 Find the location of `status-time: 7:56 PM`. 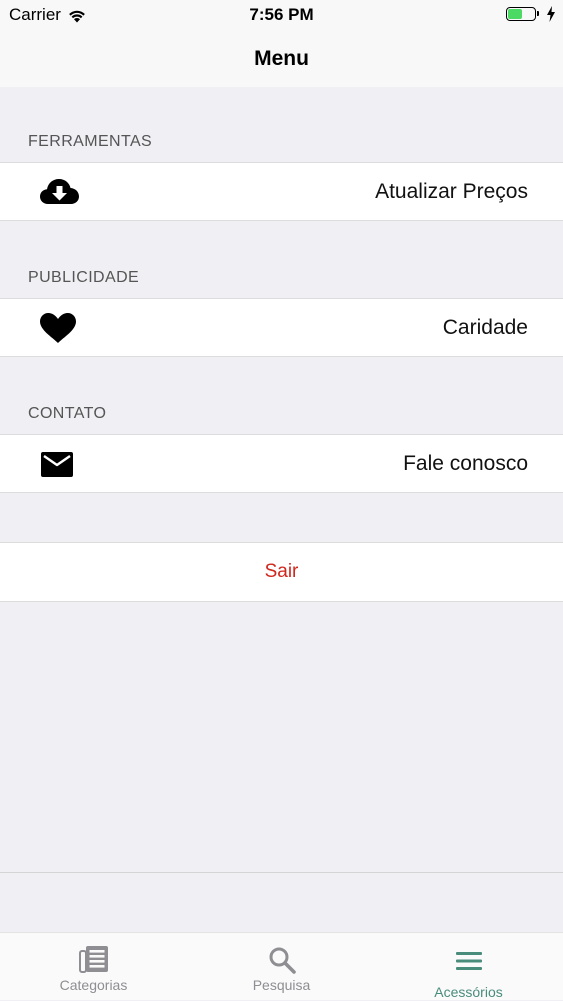

status-time: 7:56 PM is located at coordinates (281, 14).